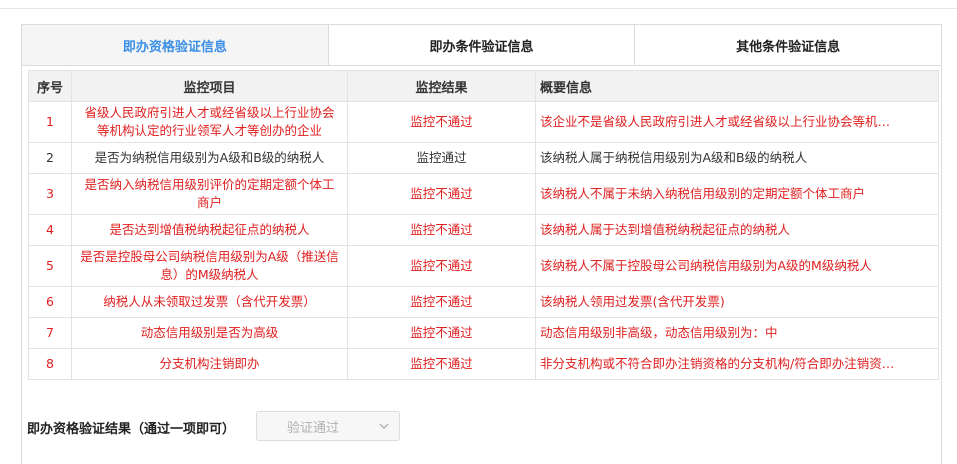 Image resolution: width=957 pixels, height=464 pixels. Describe the element at coordinates (737, 302) in the screenshot. I see `row-summary: 该纳税人领用过发票(含代开发票)` at that location.